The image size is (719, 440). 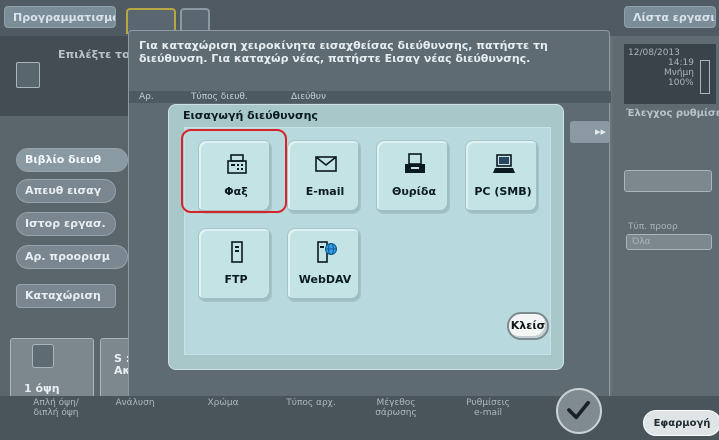 What do you see at coordinates (641, 242) in the screenshot?
I see `filter-value: Όλα` at bounding box center [641, 242].